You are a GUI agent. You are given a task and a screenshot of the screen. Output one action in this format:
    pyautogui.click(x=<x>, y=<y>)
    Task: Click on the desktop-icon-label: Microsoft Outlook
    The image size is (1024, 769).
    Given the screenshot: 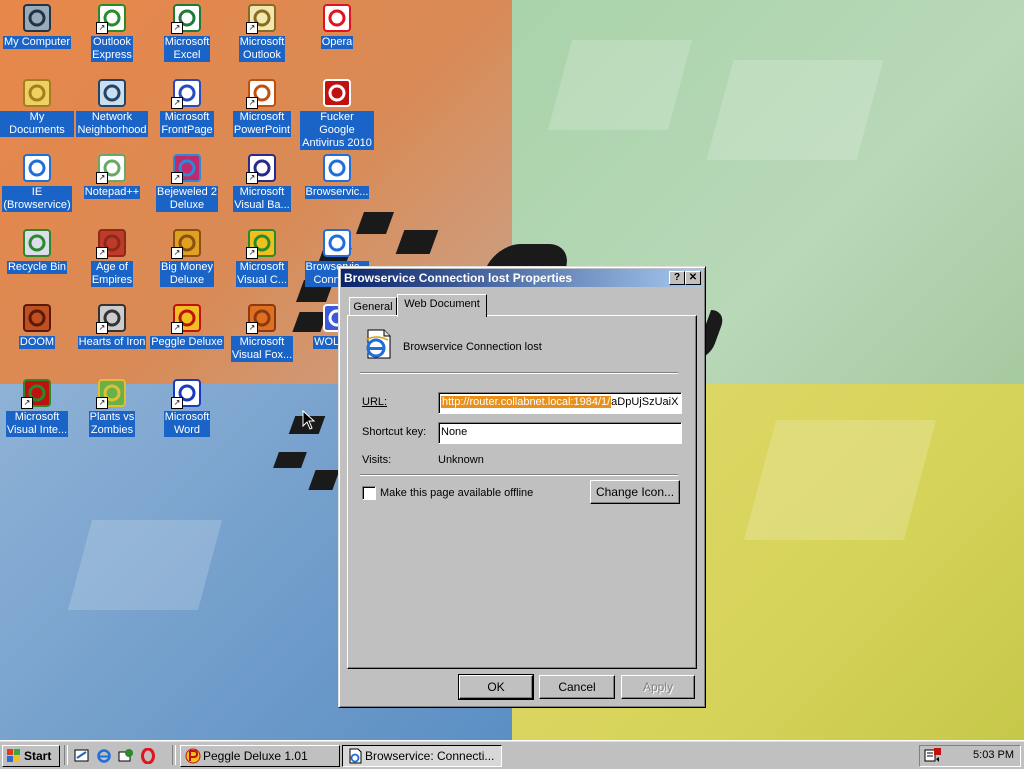 What is the action you would take?
    pyautogui.click(x=262, y=49)
    